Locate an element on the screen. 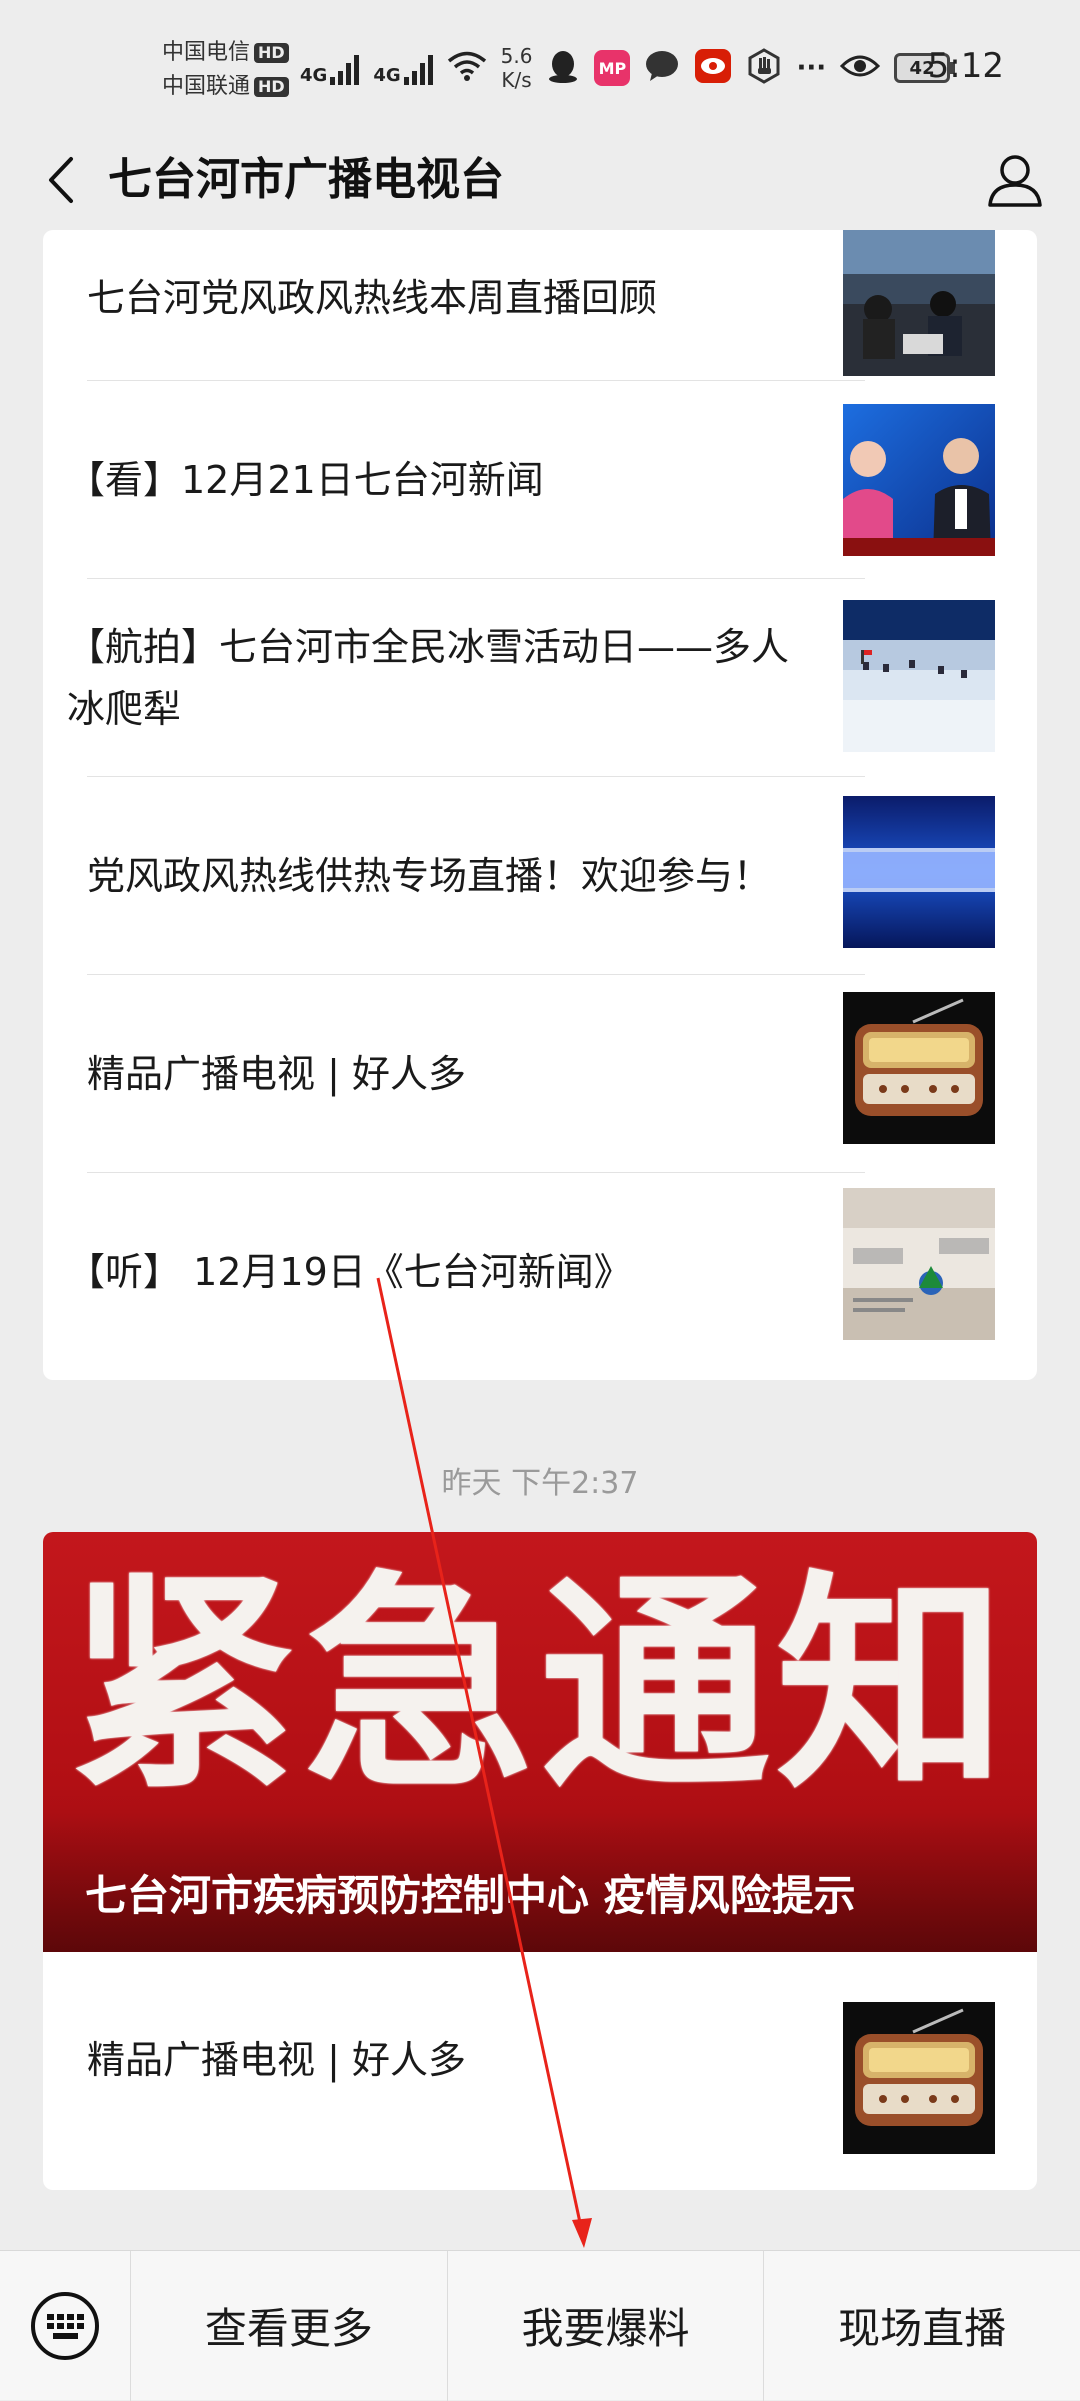 Image resolution: width=1080 pixels, height=2401 pixels. banner-headline: 紧急通知 is located at coordinates (539, 1686).